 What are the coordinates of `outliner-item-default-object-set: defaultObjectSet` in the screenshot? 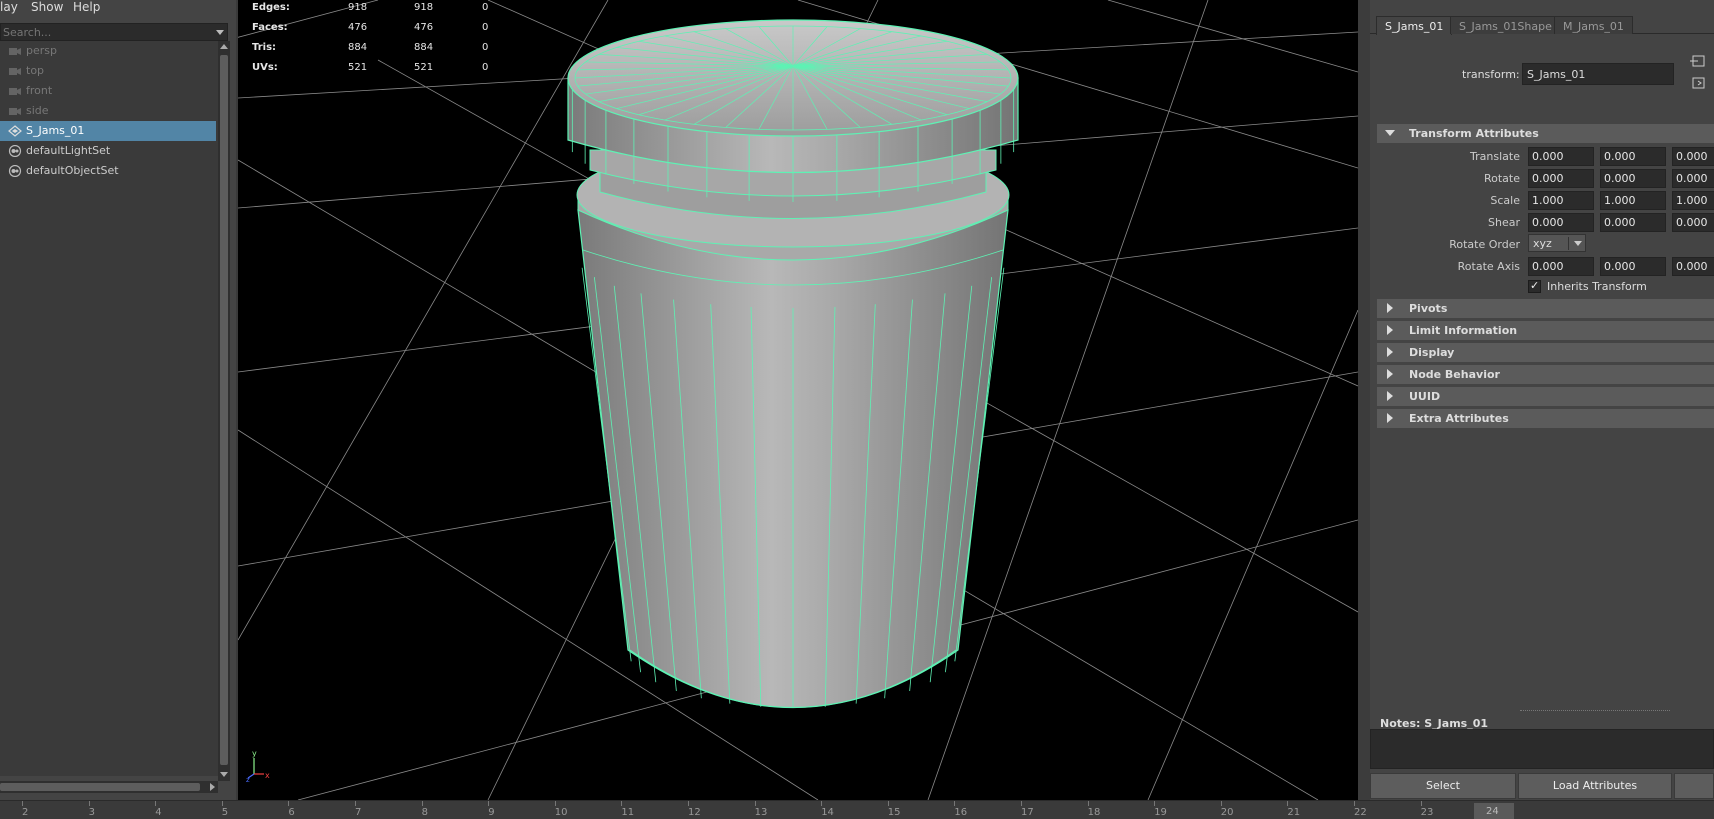 It's located at (108, 171).